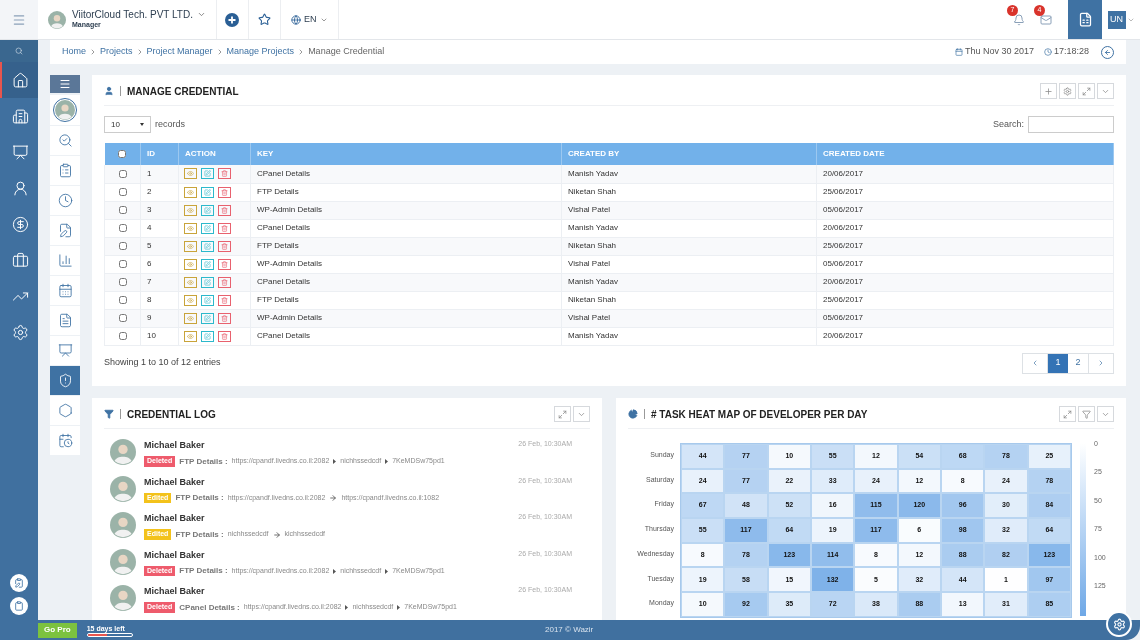 Image resolution: width=1140 pixels, height=640 pixels. What do you see at coordinates (132, 14) in the screenshot?
I see `company-name: ViitorCloud Tech. PVT LTD.` at bounding box center [132, 14].